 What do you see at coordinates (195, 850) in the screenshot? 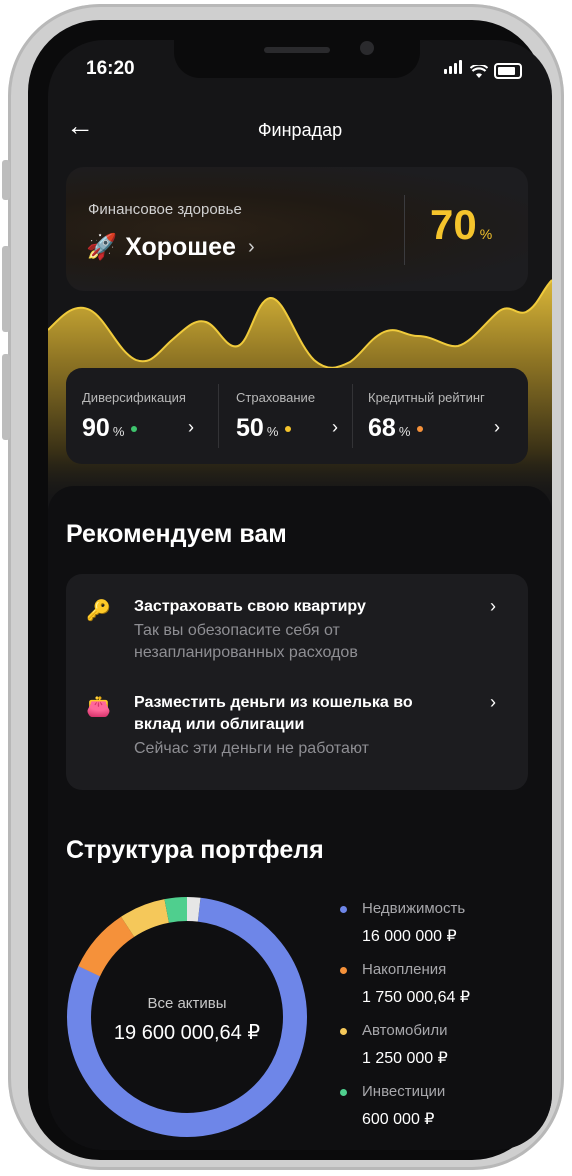
I see `portfolio-heading: Структура портфеля` at bounding box center [195, 850].